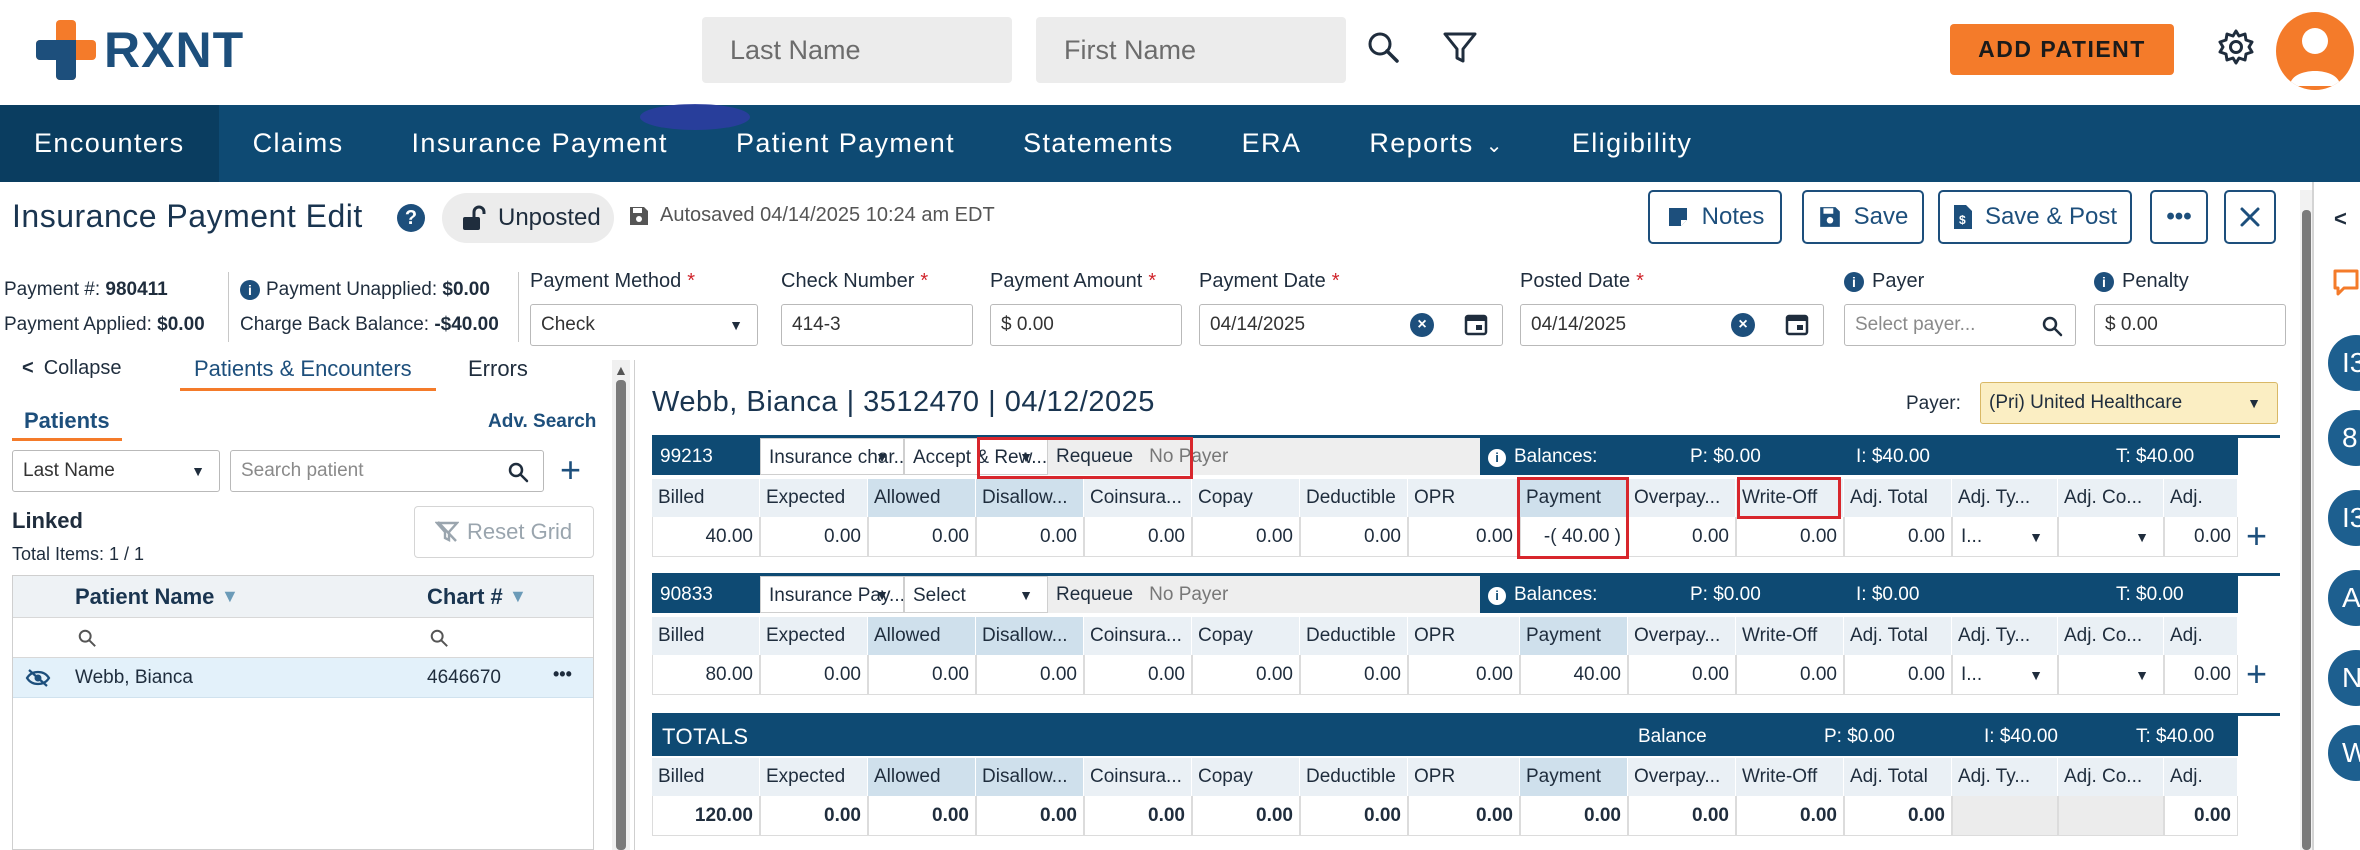  I want to click on rxnt-logo: RXNT, so click(140, 50).